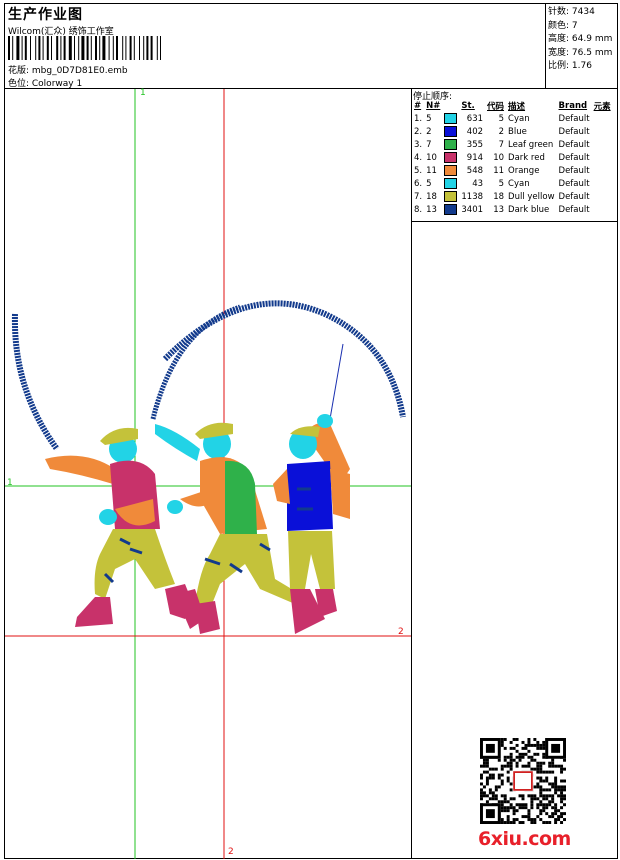 This screenshot has width=620, height=860. Describe the element at coordinates (571, 12) in the screenshot. I see `stat-stitches: 针数: 7434` at that location.